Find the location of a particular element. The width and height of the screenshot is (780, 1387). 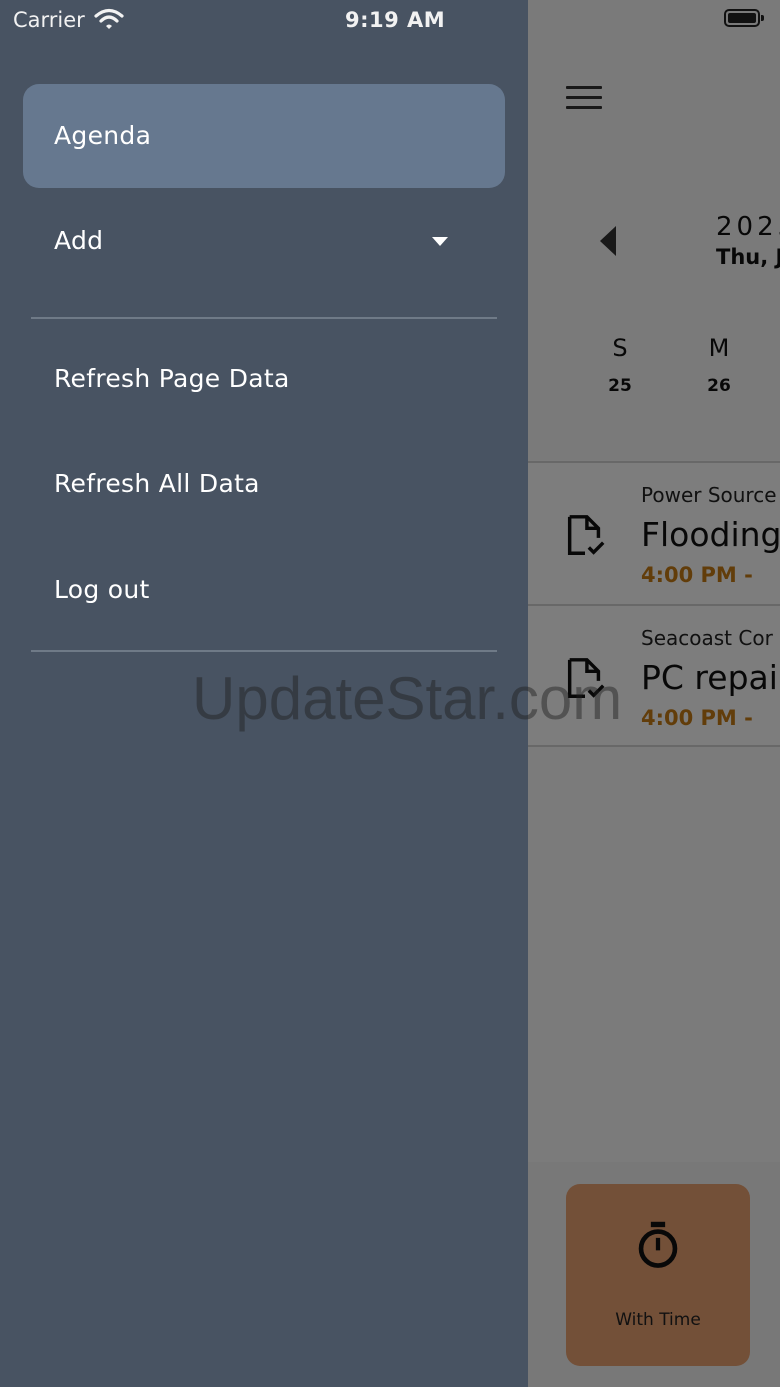

menu-item-label: Log out is located at coordinates (102, 589).